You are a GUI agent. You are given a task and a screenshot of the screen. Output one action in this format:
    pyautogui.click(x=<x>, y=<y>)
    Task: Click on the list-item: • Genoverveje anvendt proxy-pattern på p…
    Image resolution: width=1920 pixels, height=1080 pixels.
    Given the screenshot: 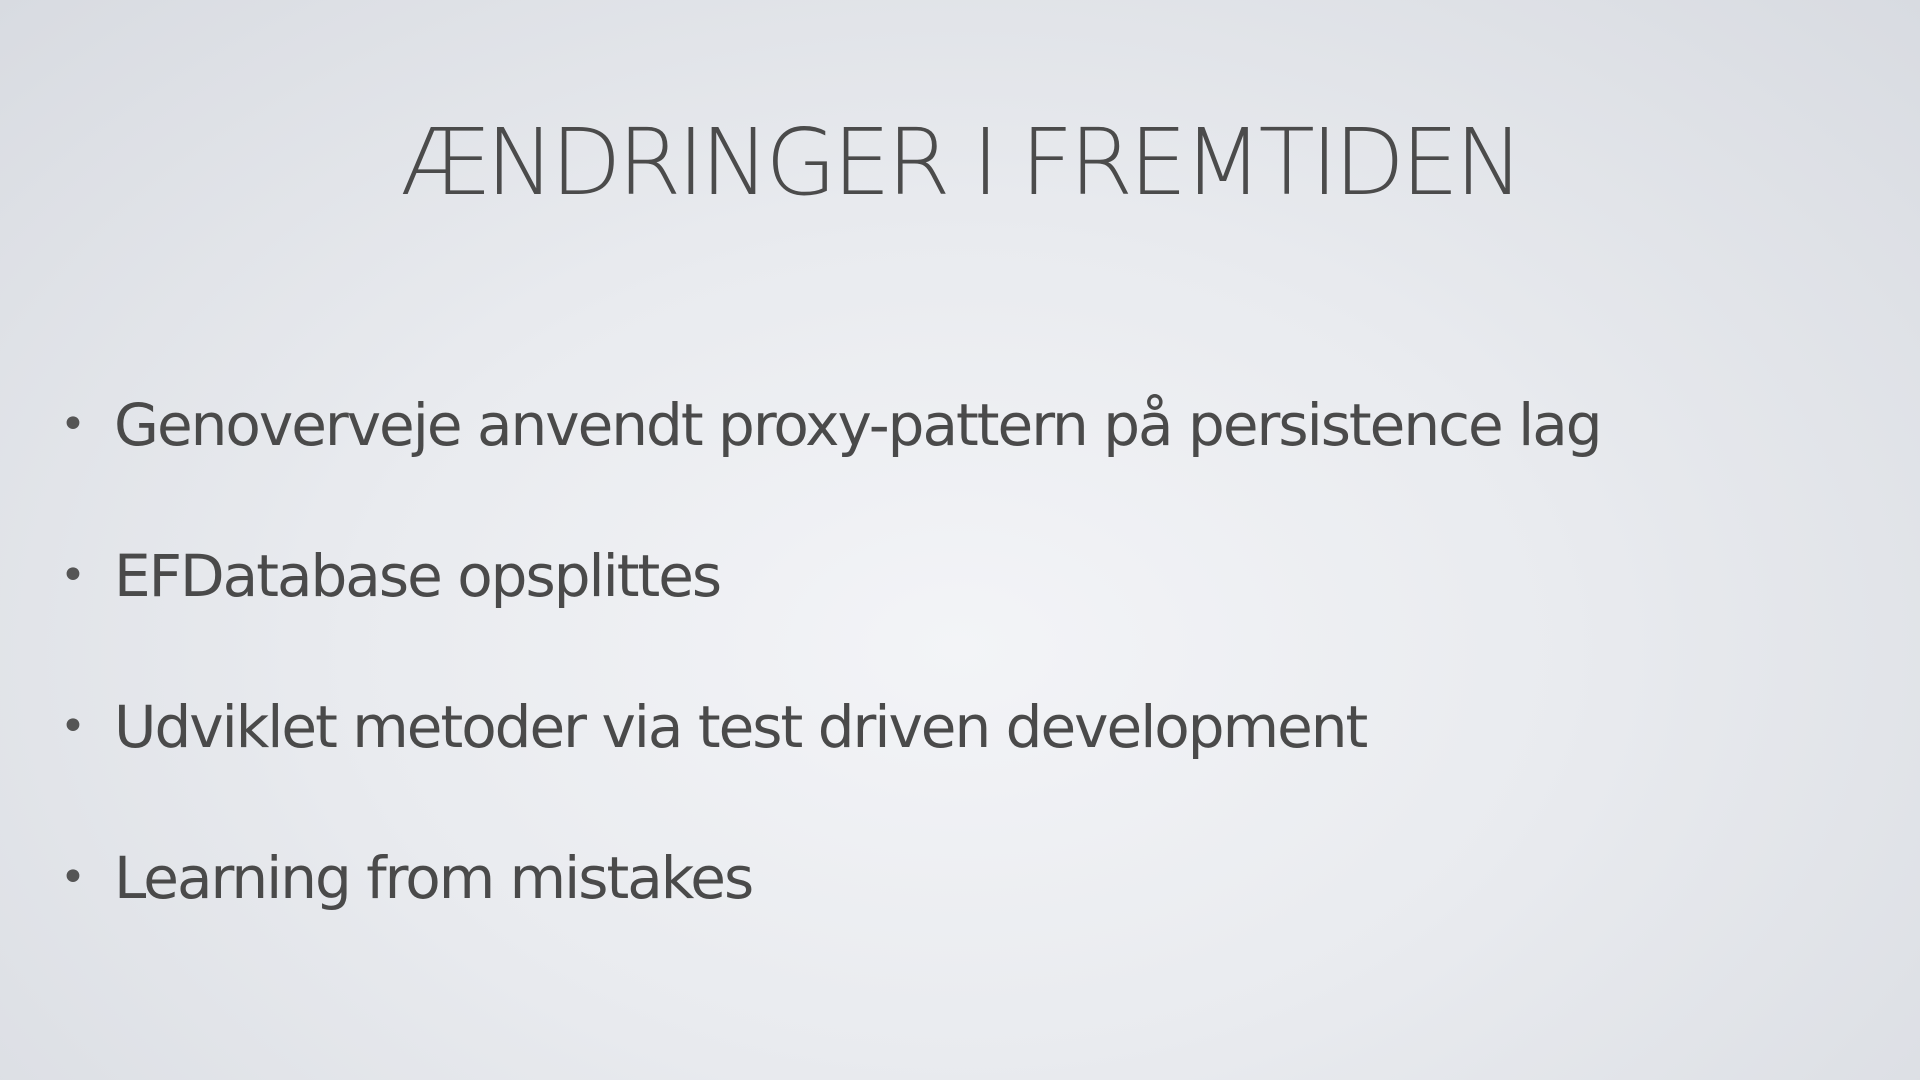 What is the action you would take?
    pyautogui.click(x=950, y=455)
    